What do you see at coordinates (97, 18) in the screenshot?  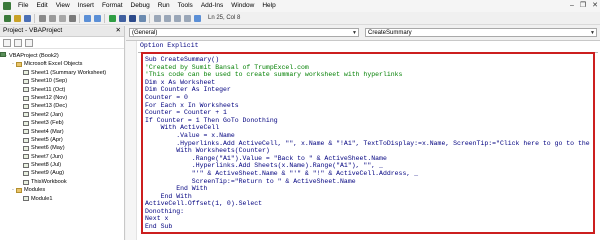 I see `redo-icon` at bounding box center [97, 18].